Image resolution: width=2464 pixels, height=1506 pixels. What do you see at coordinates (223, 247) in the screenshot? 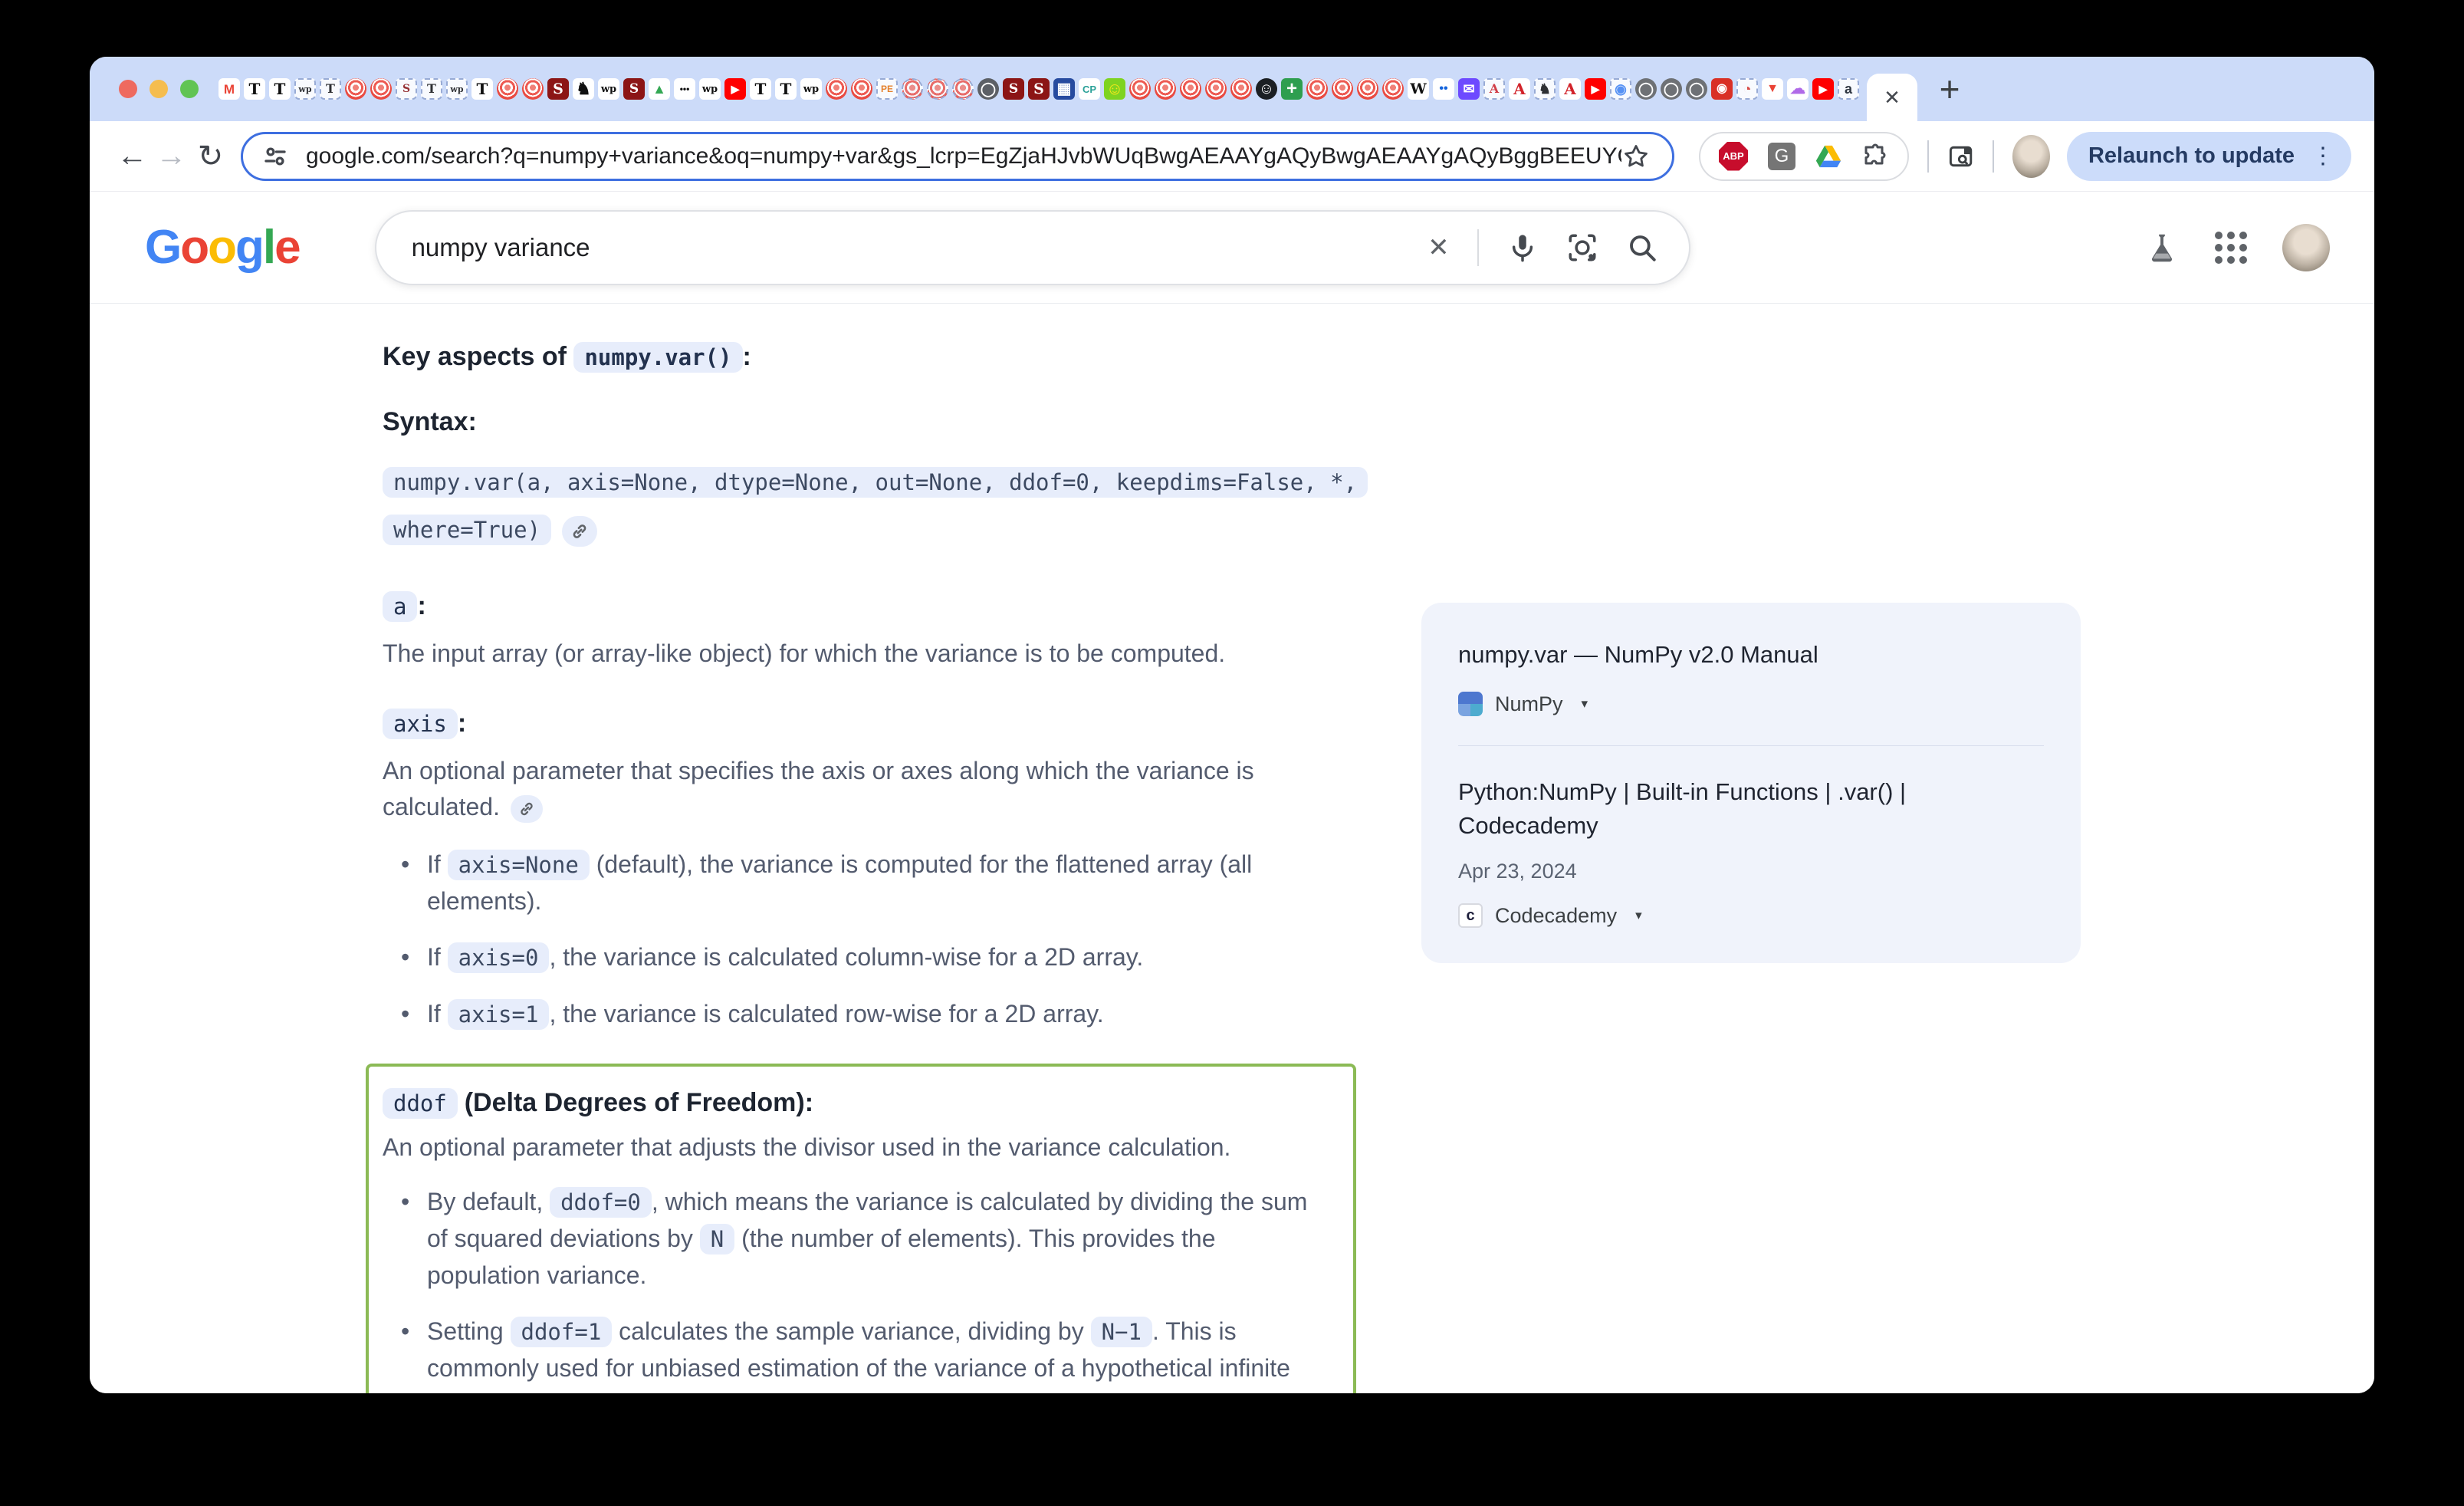
I see `google-logo: Google` at bounding box center [223, 247].